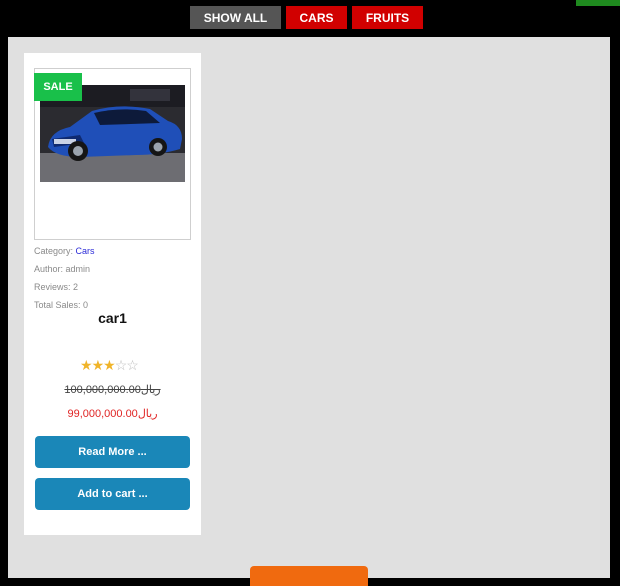  What do you see at coordinates (112, 318) in the screenshot?
I see `product-title: car1` at bounding box center [112, 318].